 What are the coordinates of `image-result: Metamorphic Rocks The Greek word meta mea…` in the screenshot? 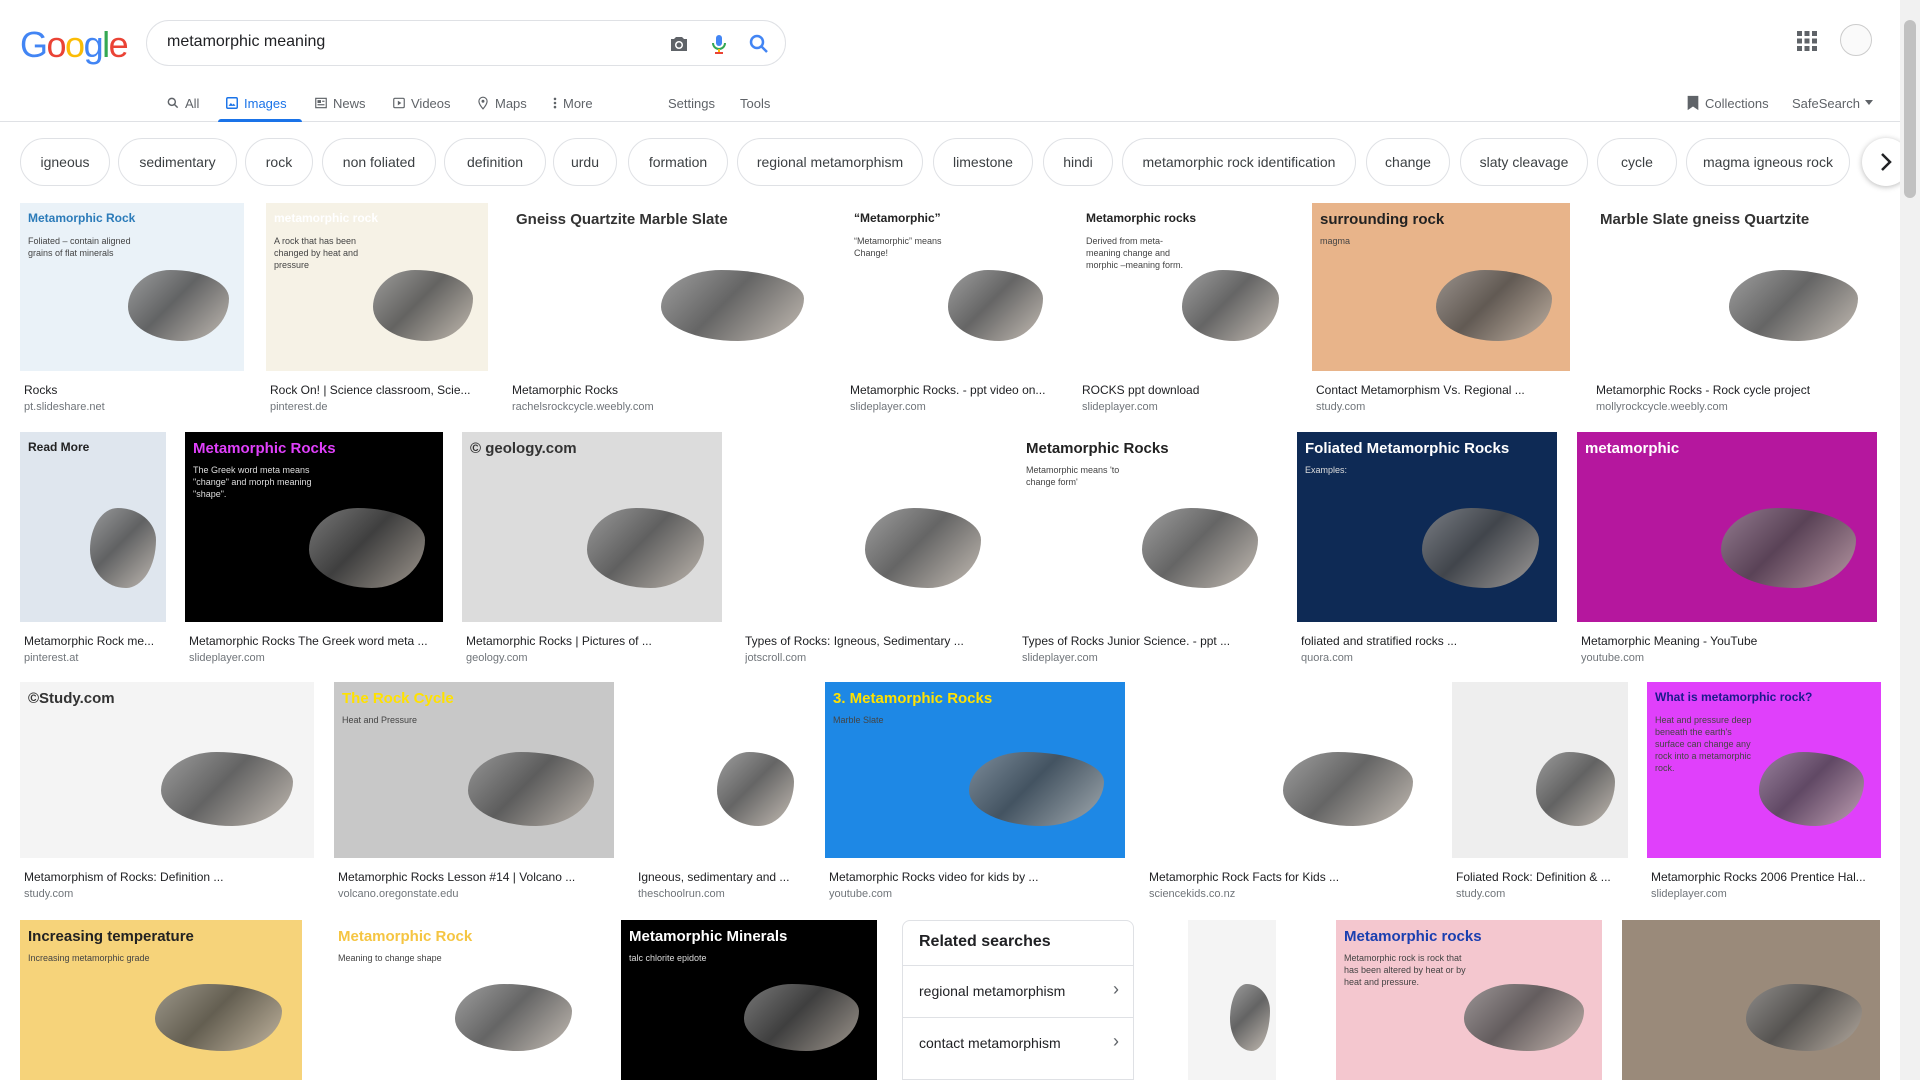 It's located at (314, 551).